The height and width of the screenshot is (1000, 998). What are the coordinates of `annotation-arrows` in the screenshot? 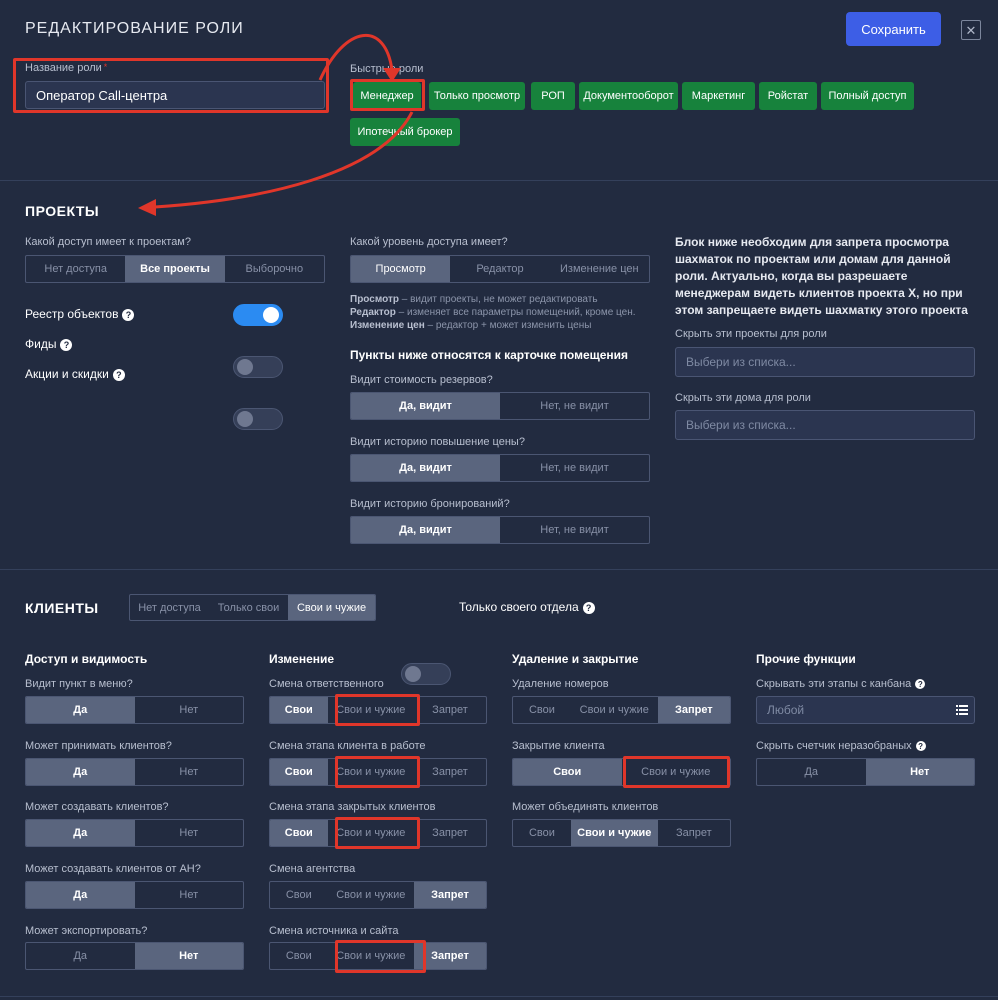 It's located at (276, 124).